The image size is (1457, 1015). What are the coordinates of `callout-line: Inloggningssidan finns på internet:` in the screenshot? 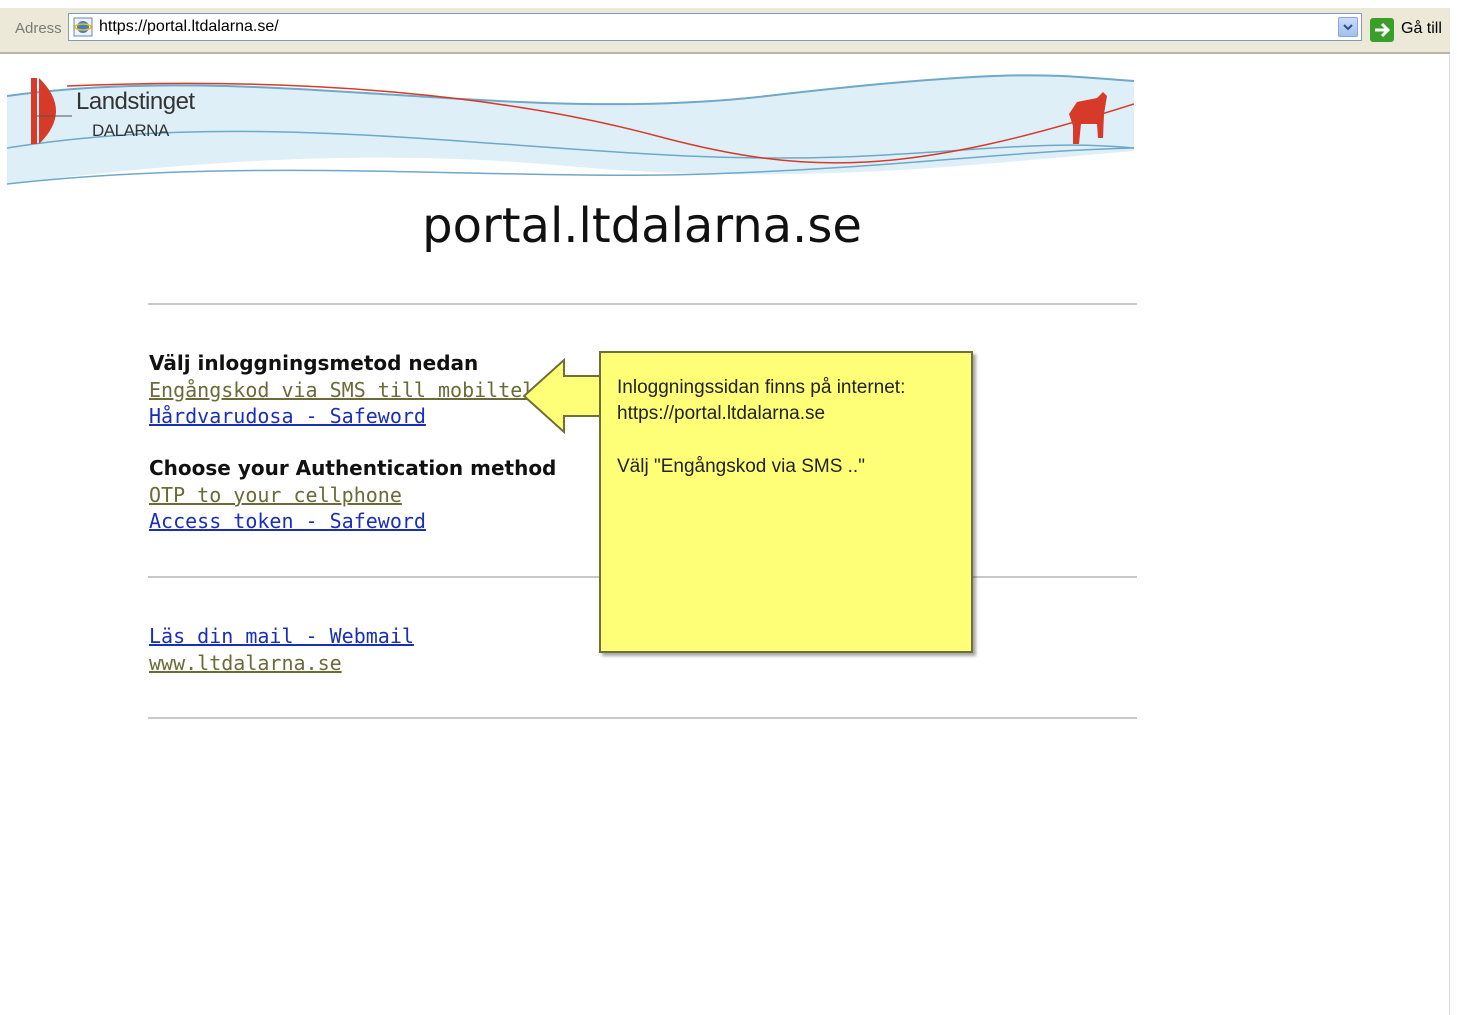 It's located at (761, 387).